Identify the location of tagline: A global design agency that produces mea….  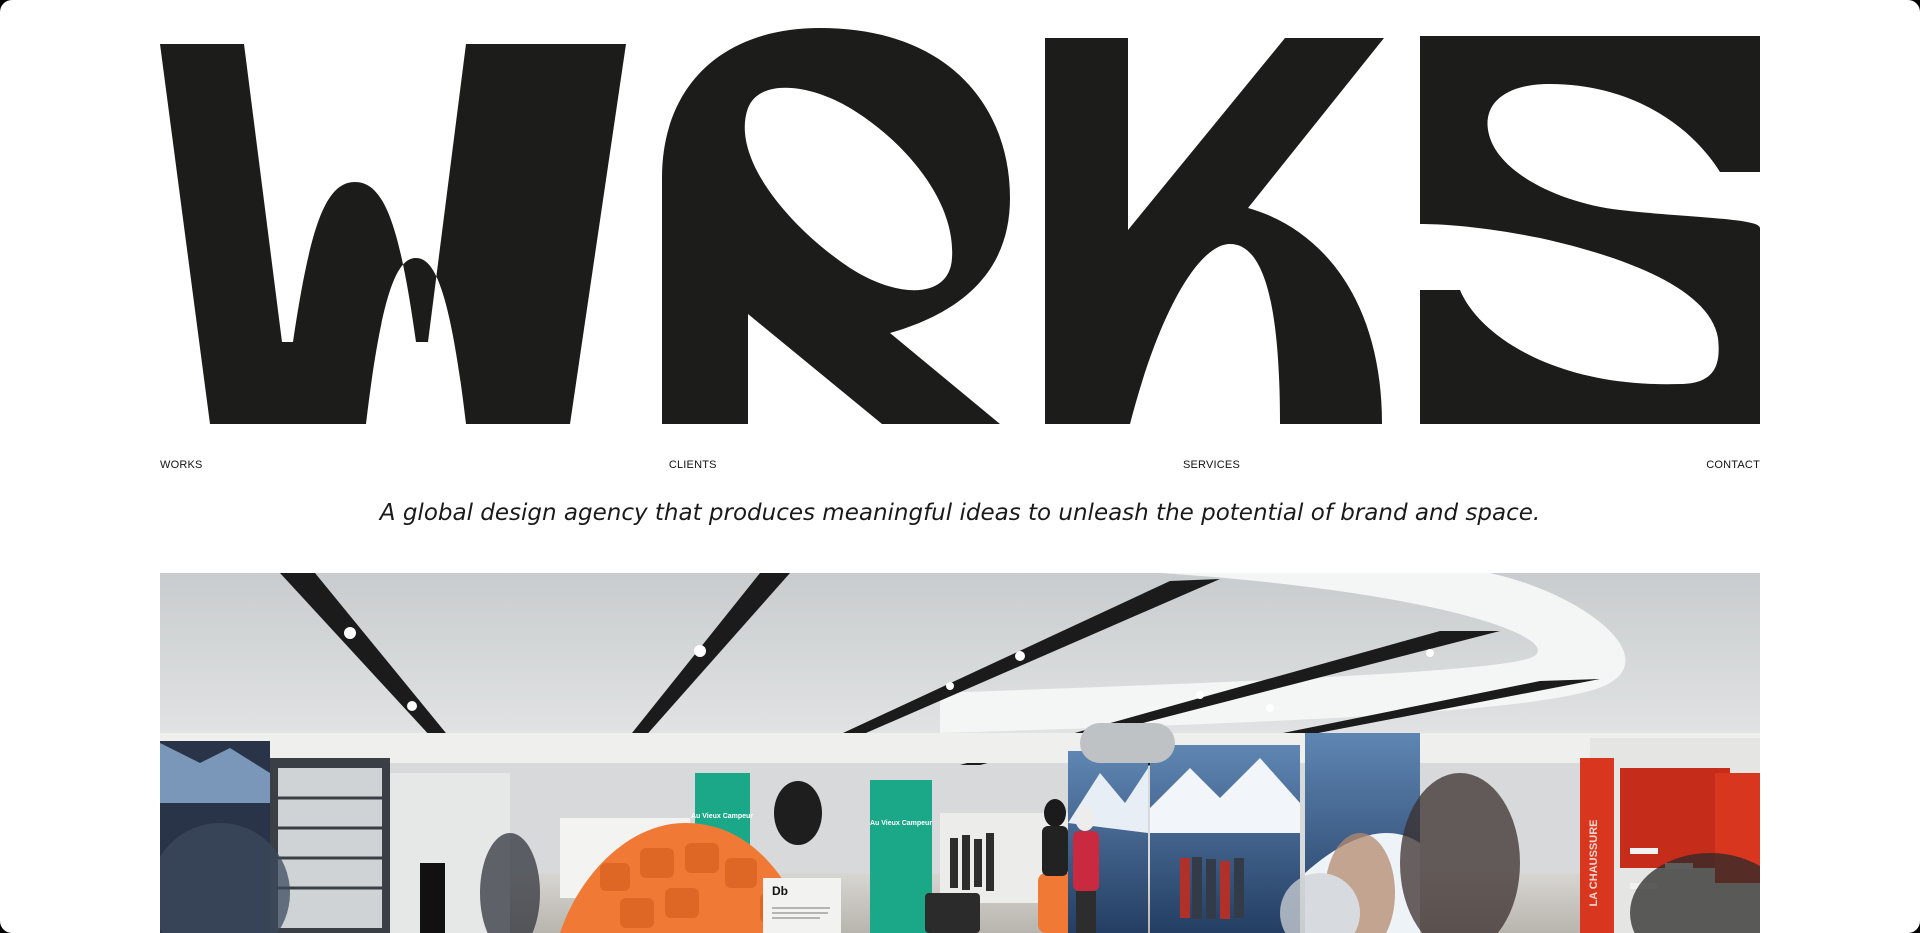
(960, 513).